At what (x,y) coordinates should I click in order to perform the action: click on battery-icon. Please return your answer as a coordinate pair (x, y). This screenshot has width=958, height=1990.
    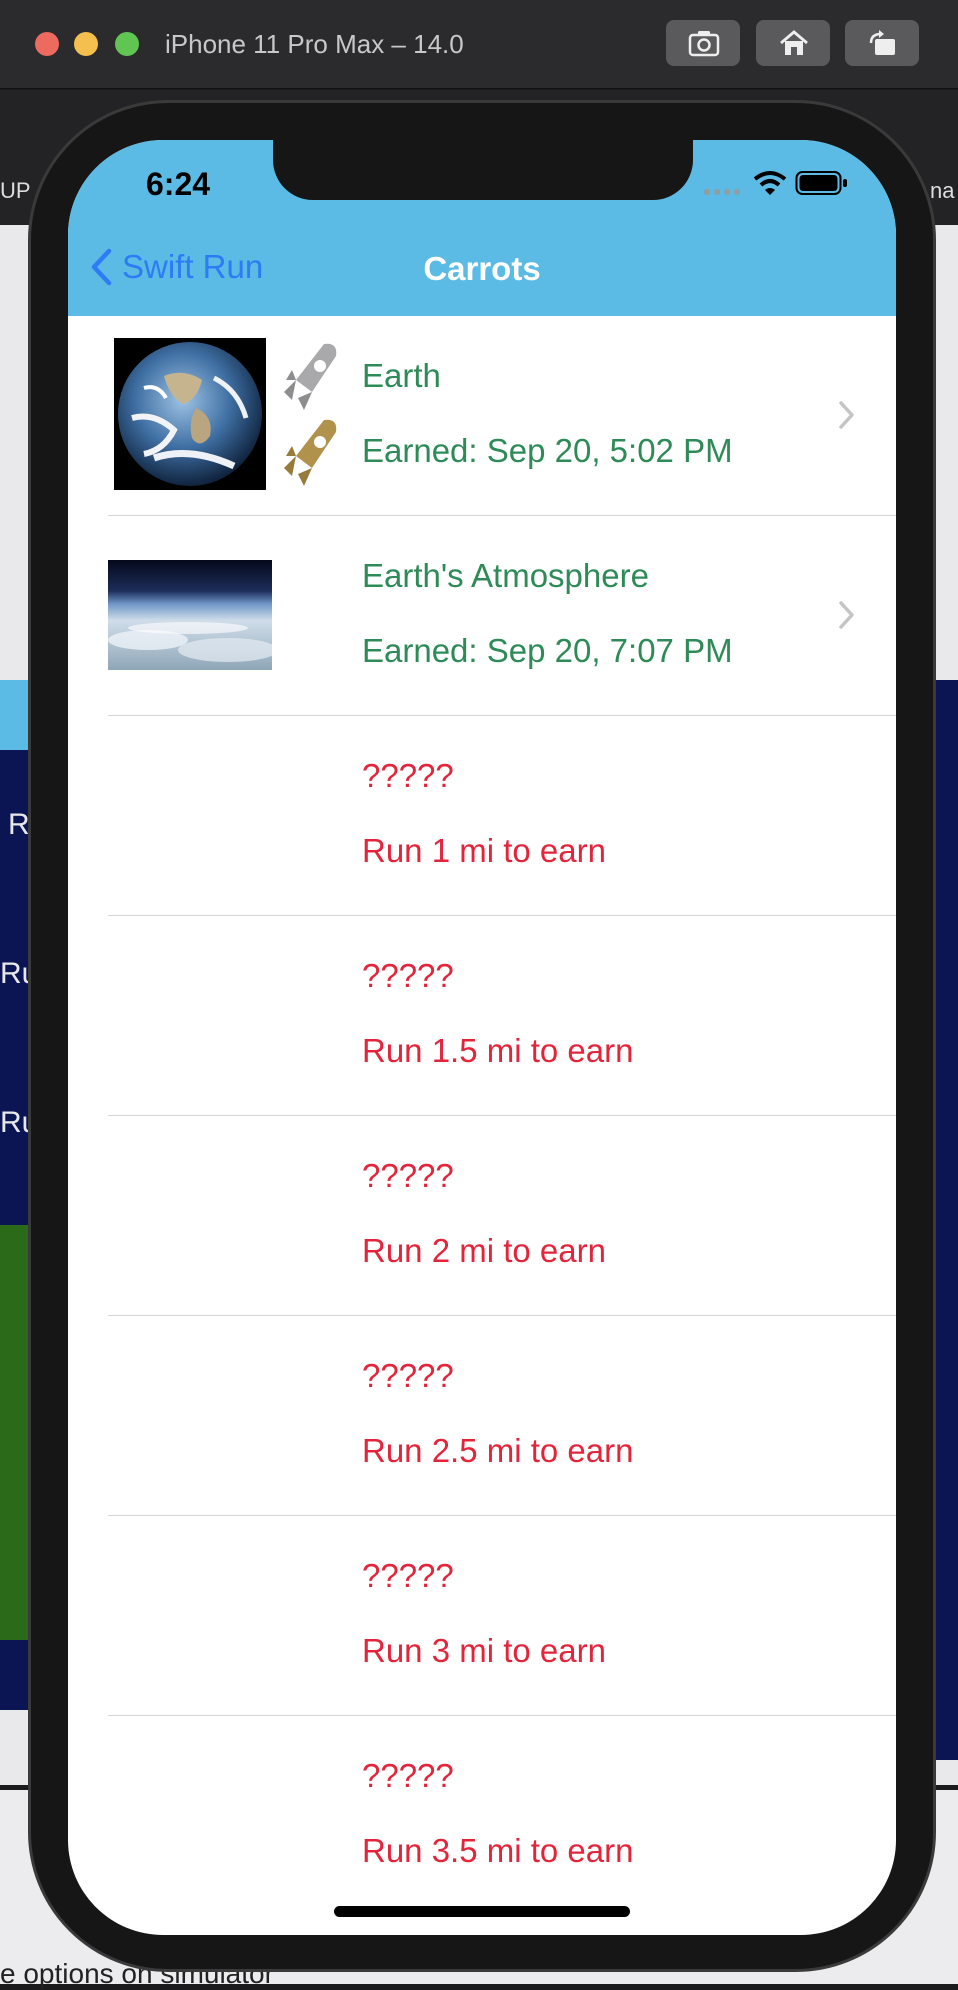
    Looking at the image, I should click on (821, 183).